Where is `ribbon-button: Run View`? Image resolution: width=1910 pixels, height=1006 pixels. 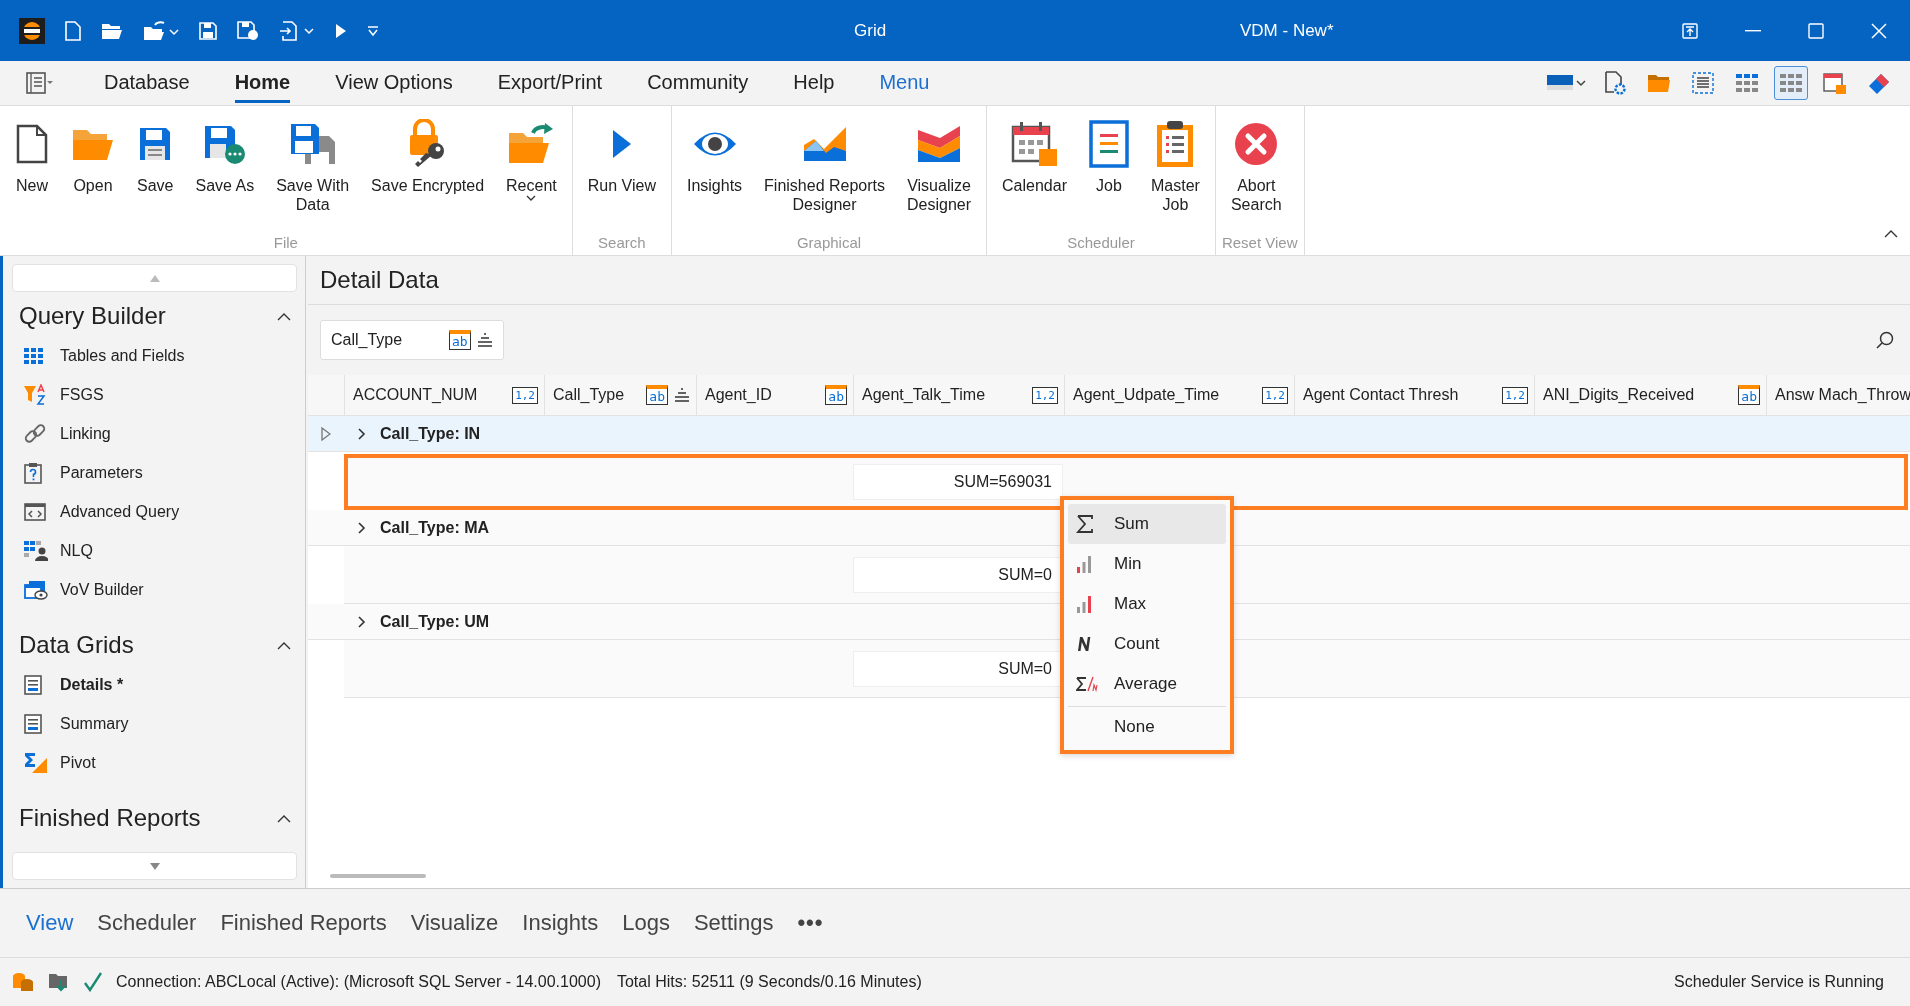 ribbon-button: Run View is located at coordinates (621, 175).